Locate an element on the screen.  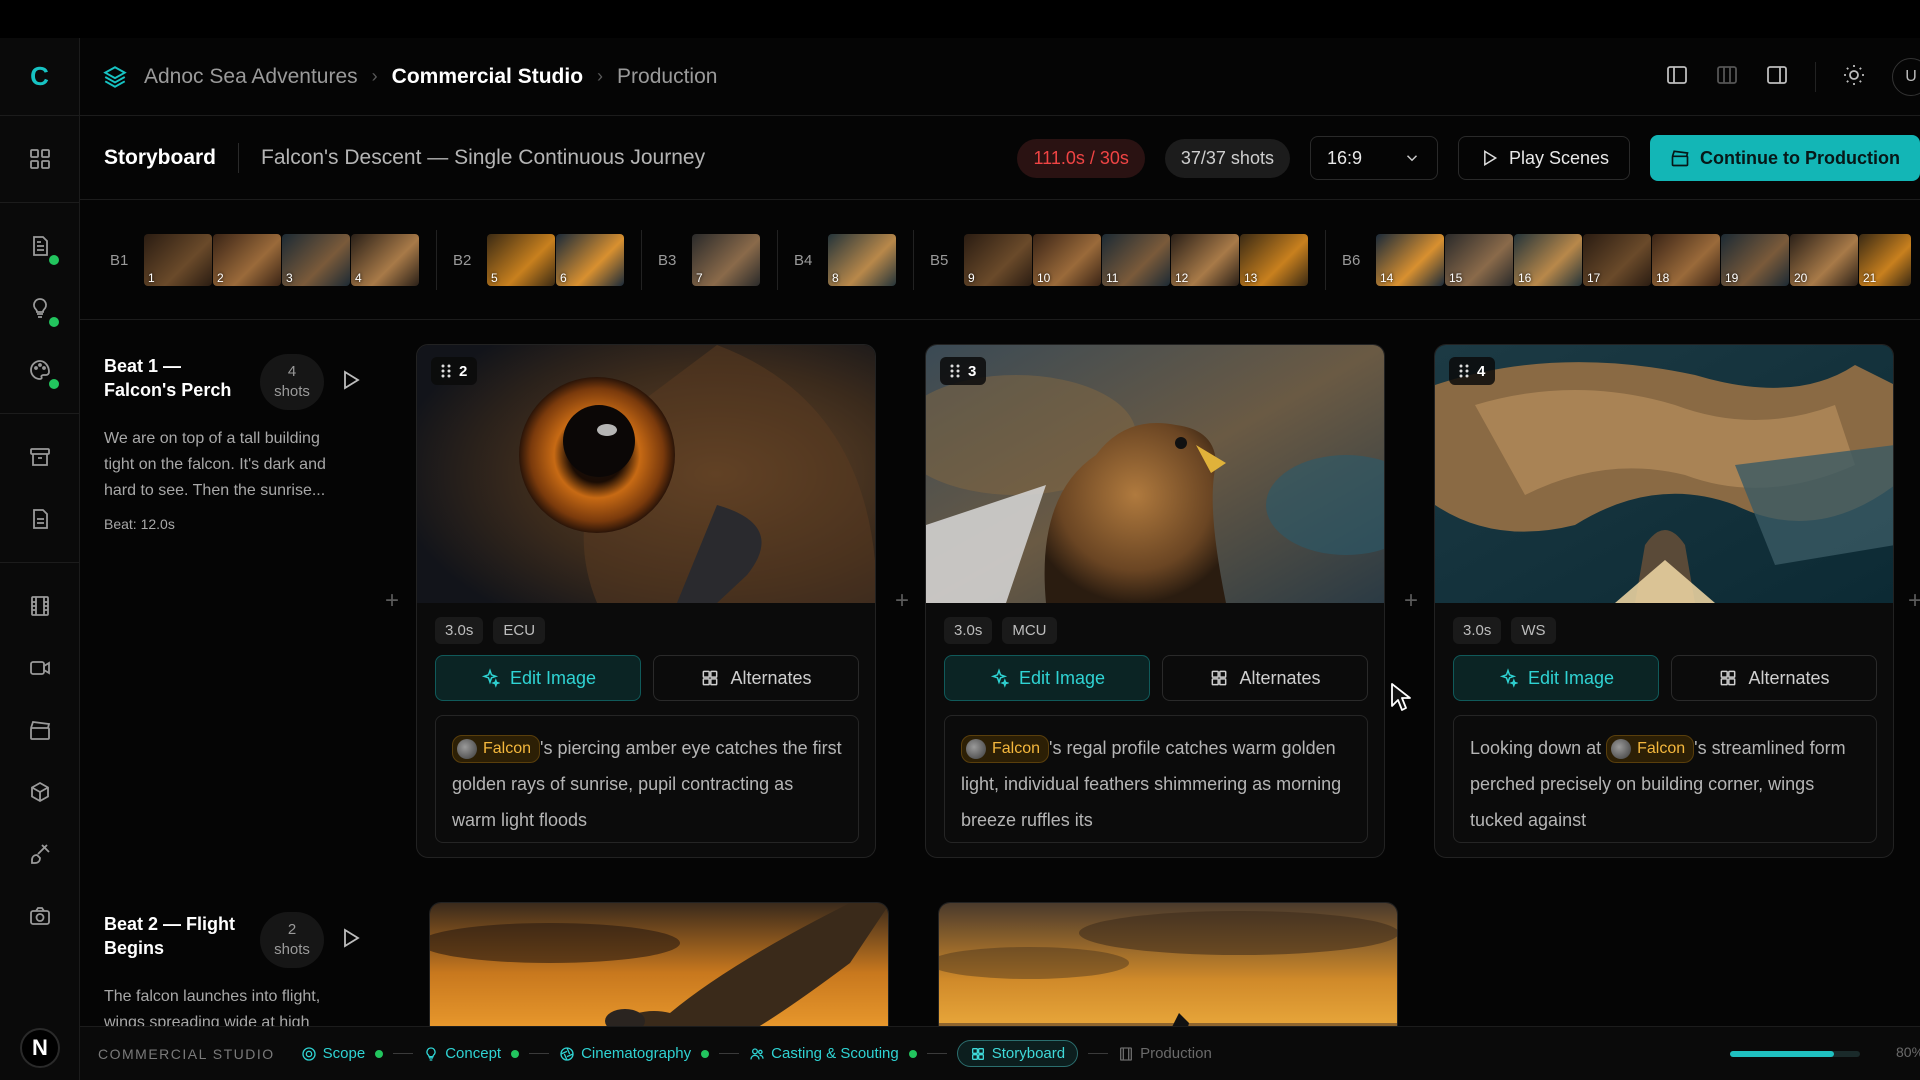
toggle-left-panel-button is located at coordinates (1677, 77).